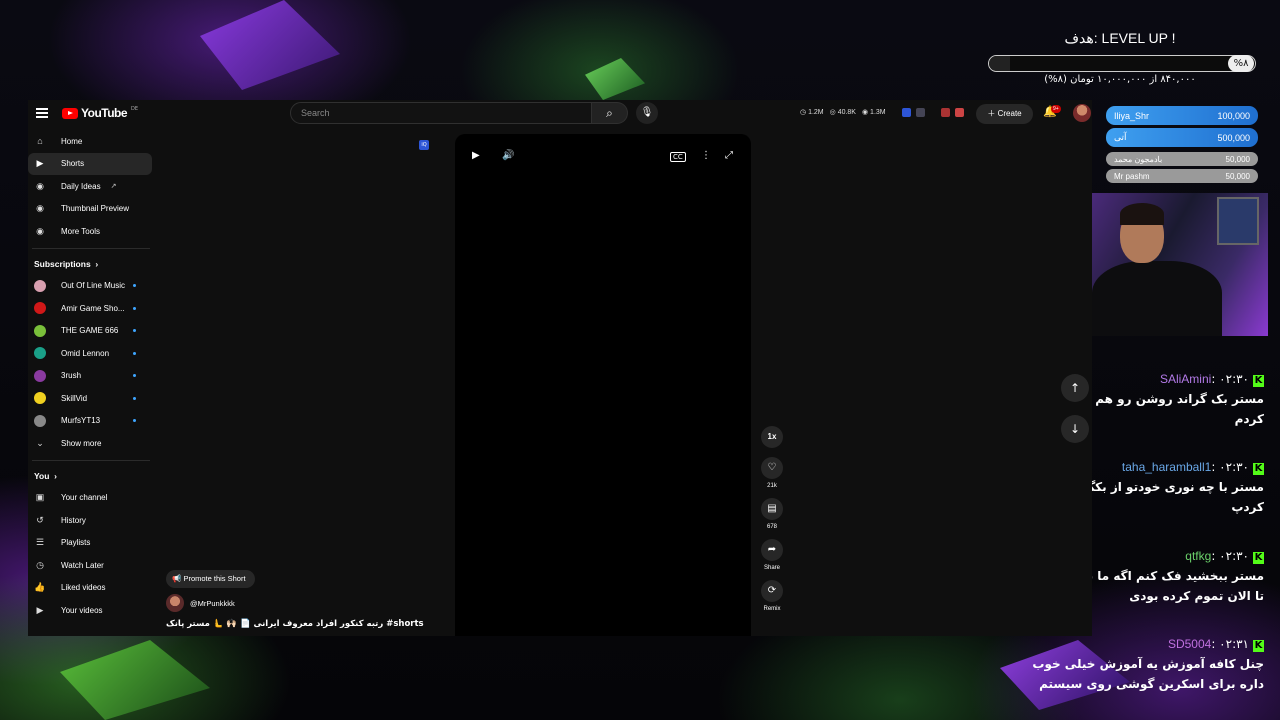 The height and width of the screenshot is (720, 1280). I want to click on sidebar-item-thumbnail-preview: ◉ Thumbnail Preview, so click(90, 209).